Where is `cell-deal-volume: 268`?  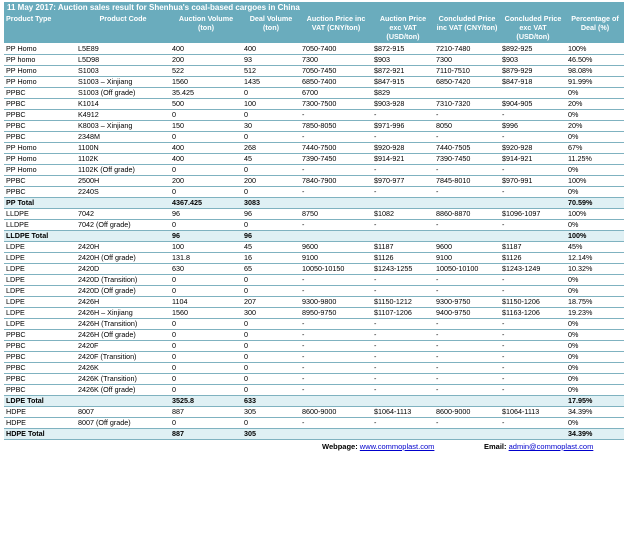
cell-deal-volume: 268 is located at coordinates (271, 148).